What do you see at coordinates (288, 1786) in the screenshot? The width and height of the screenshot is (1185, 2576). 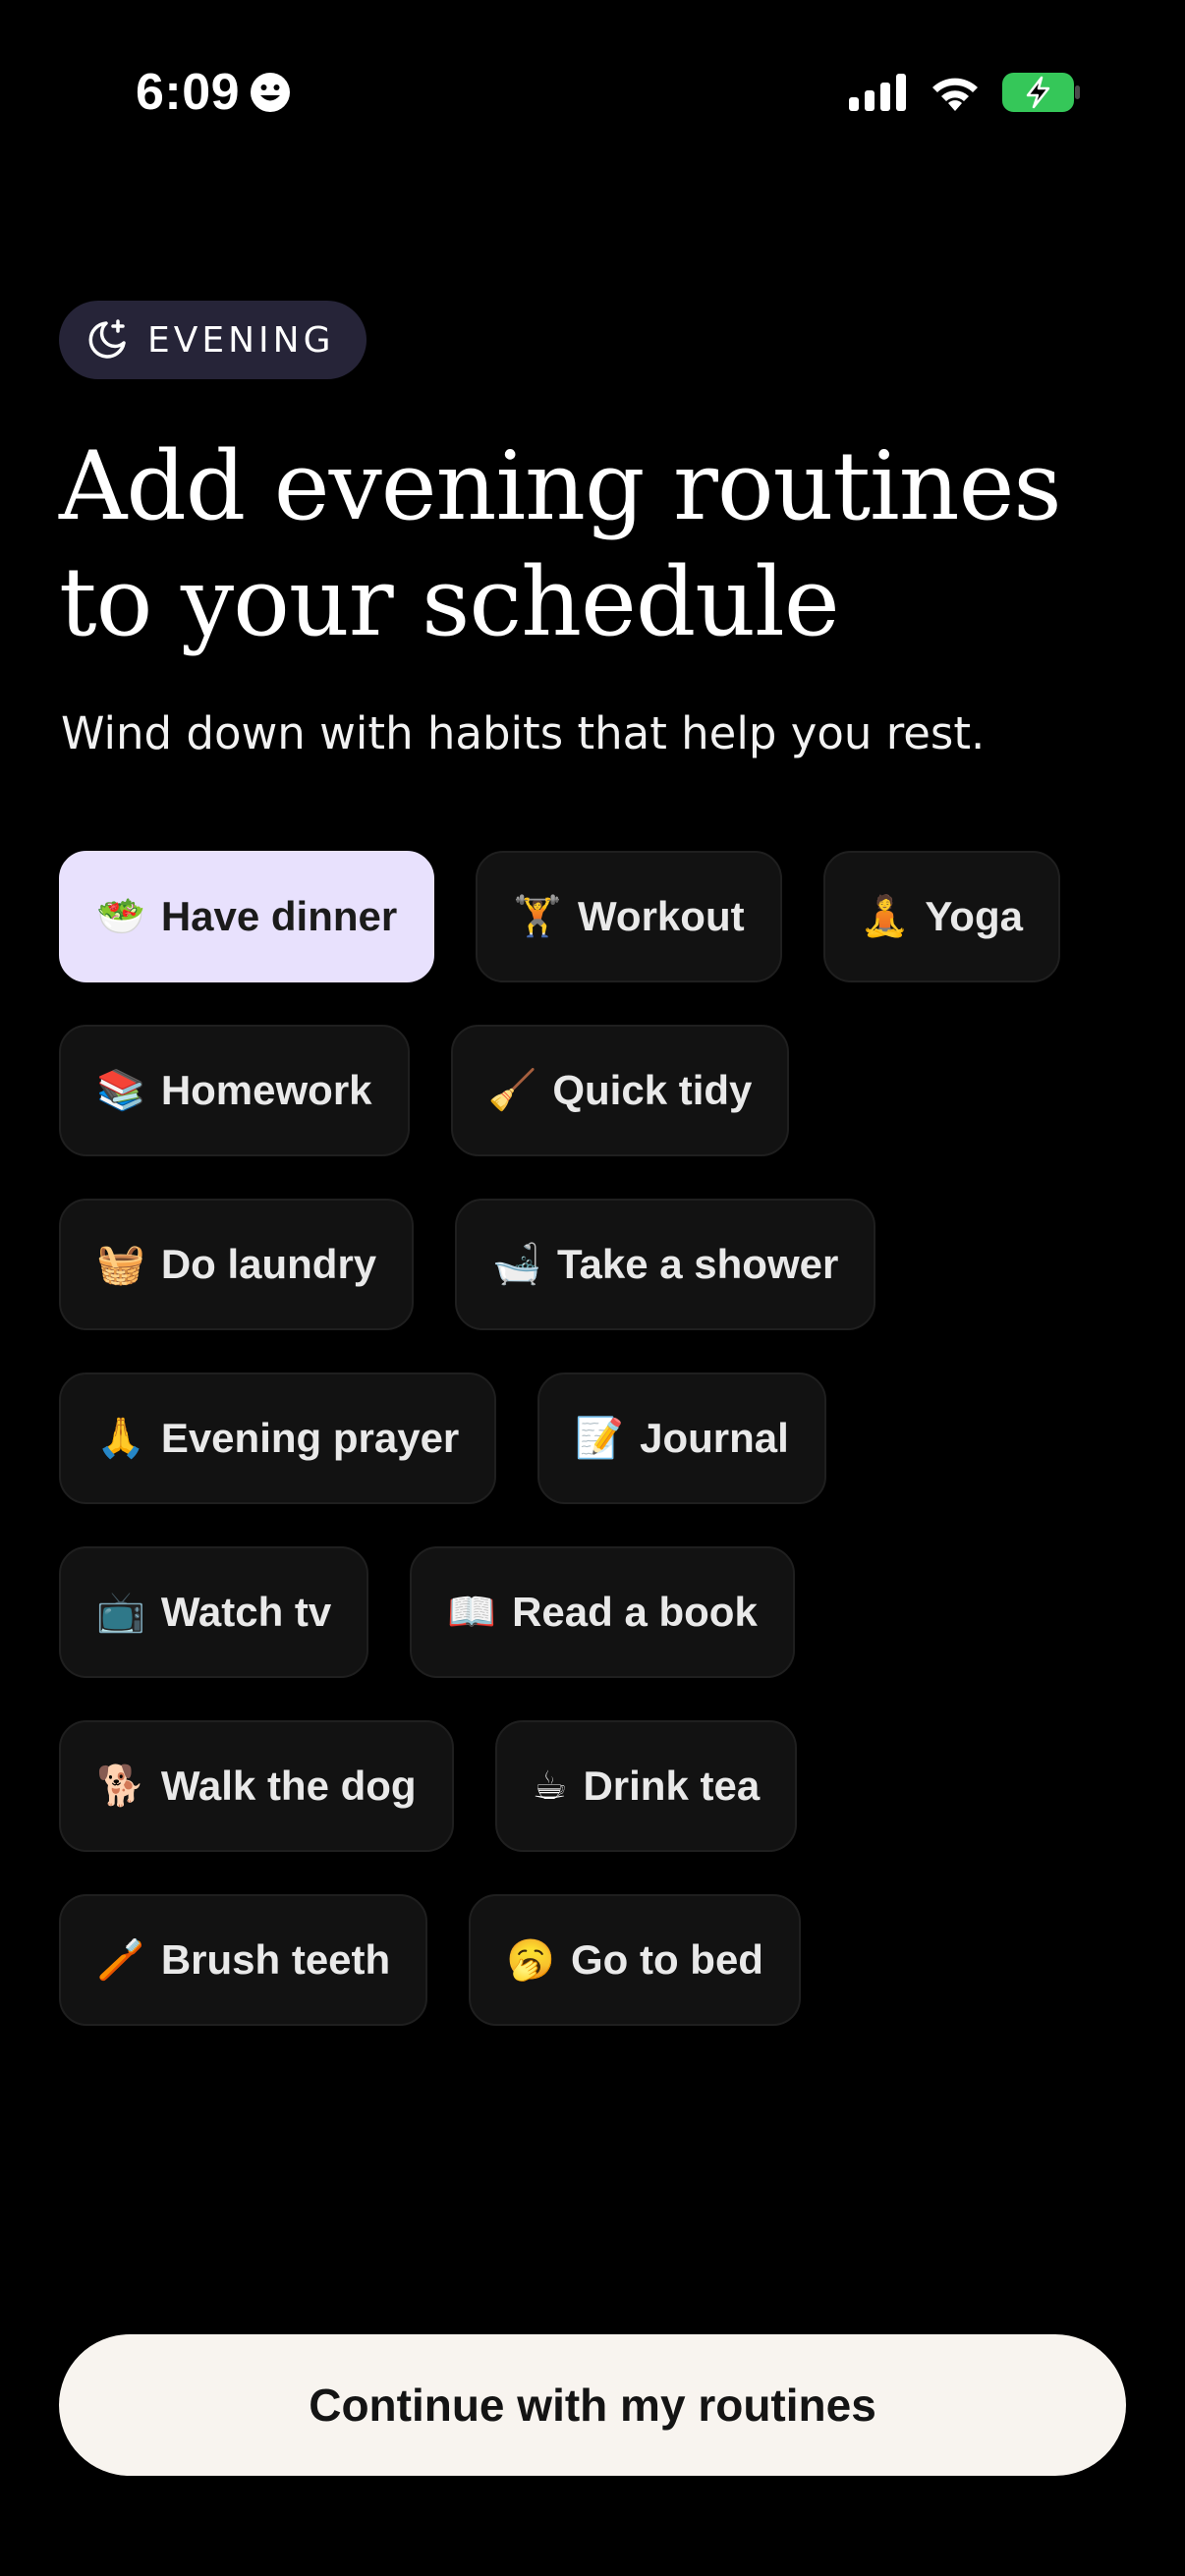 I see `routine-chip-label: Walk the dog` at bounding box center [288, 1786].